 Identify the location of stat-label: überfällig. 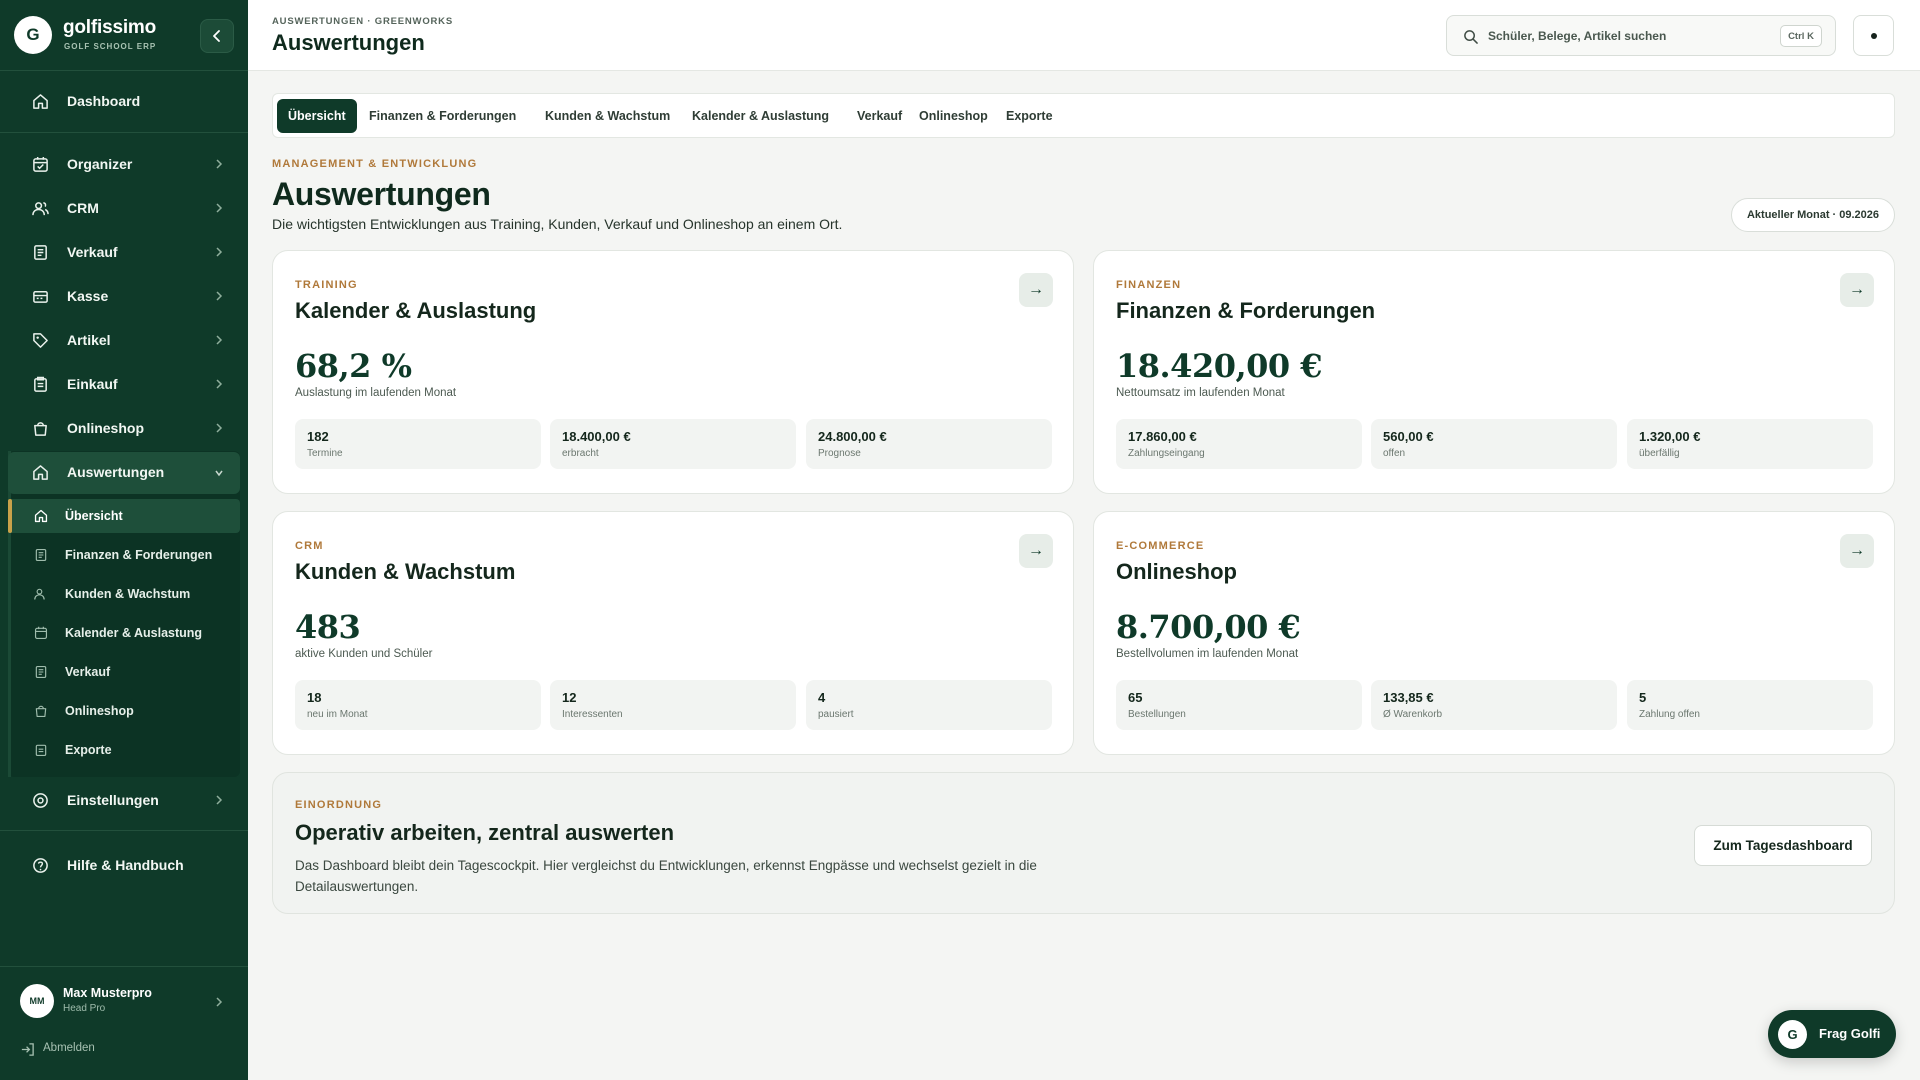
(1659, 453).